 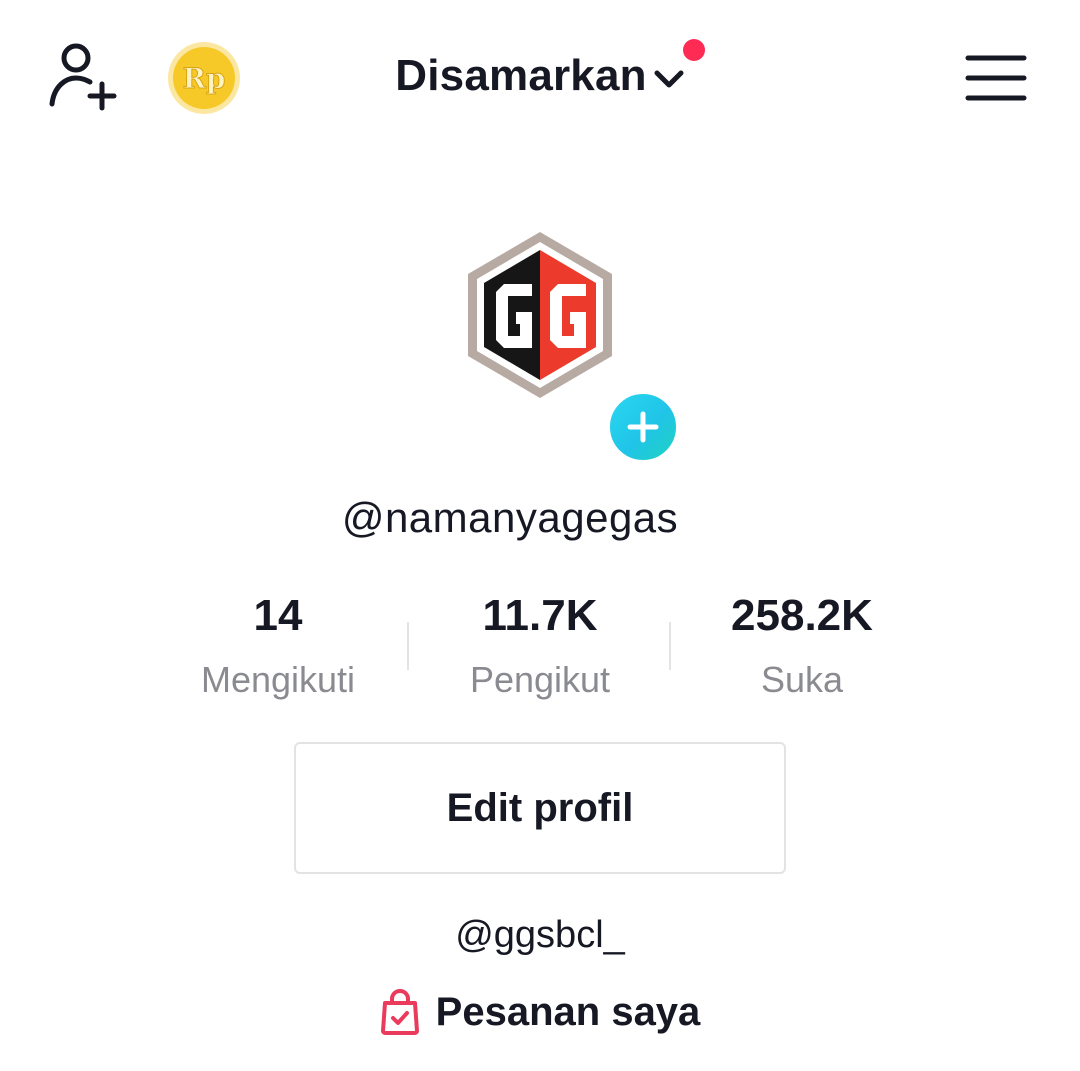 What do you see at coordinates (540, 935) in the screenshot?
I see `bio-link: @ggsbcl_` at bounding box center [540, 935].